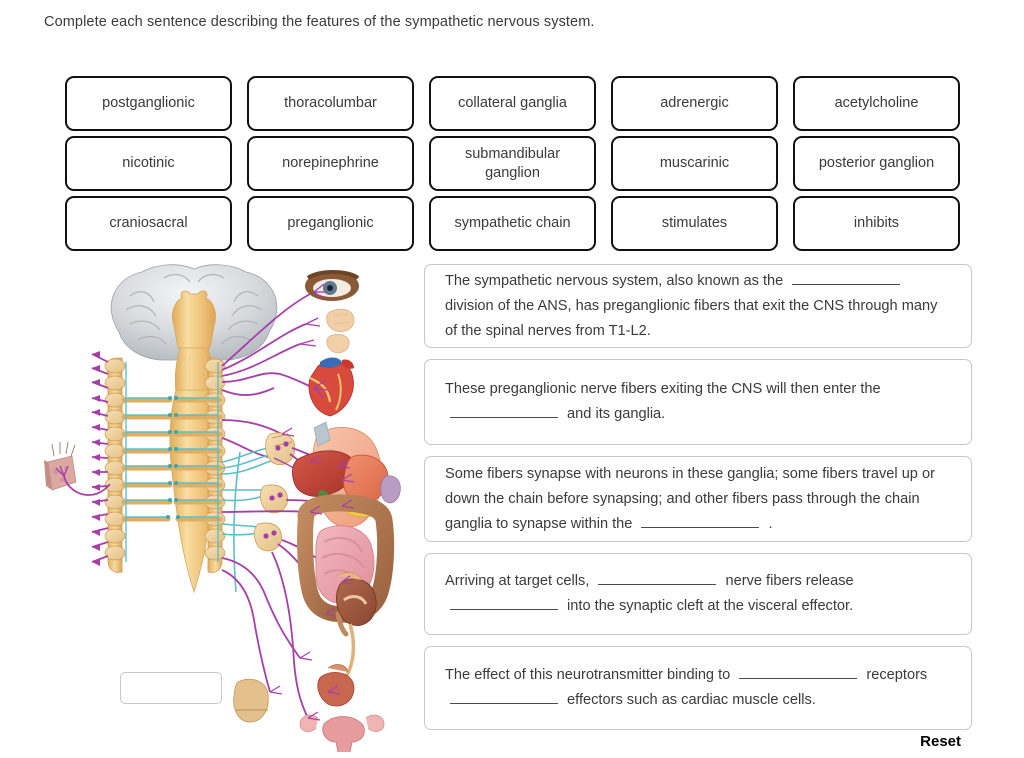 The height and width of the screenshot is (758, 1024). I want to click on word-tile-craniosacral: craniosacral, so click(148, 223).